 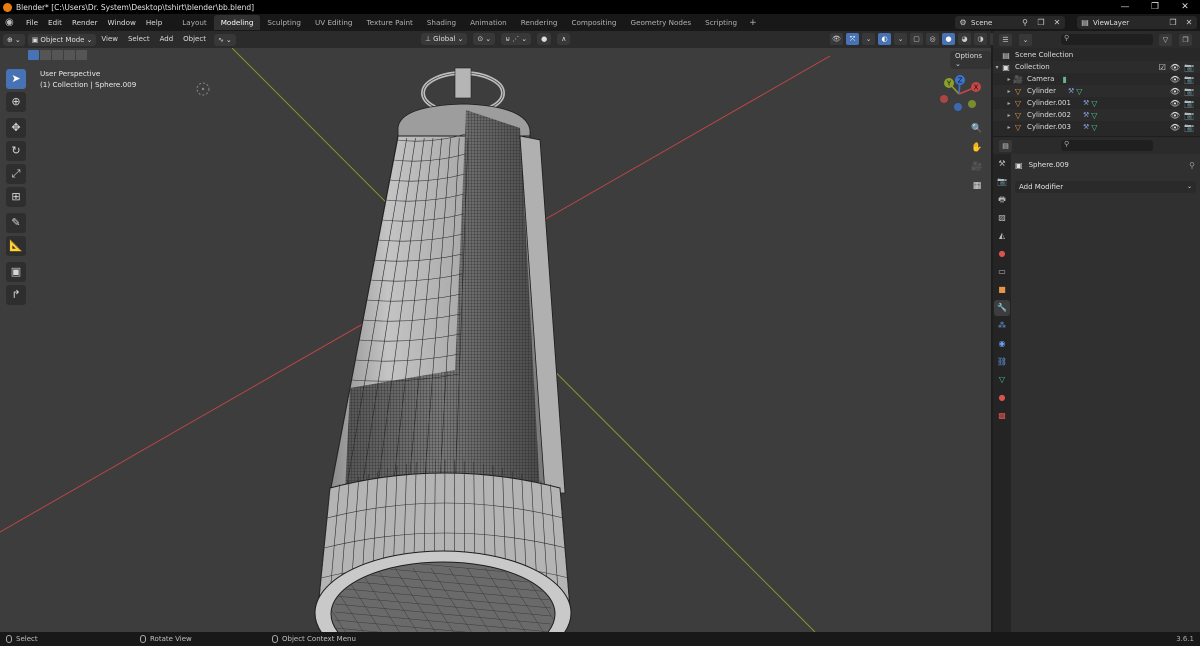 I want to click on xray-toggle: ▢, so click(x=916, y=39).